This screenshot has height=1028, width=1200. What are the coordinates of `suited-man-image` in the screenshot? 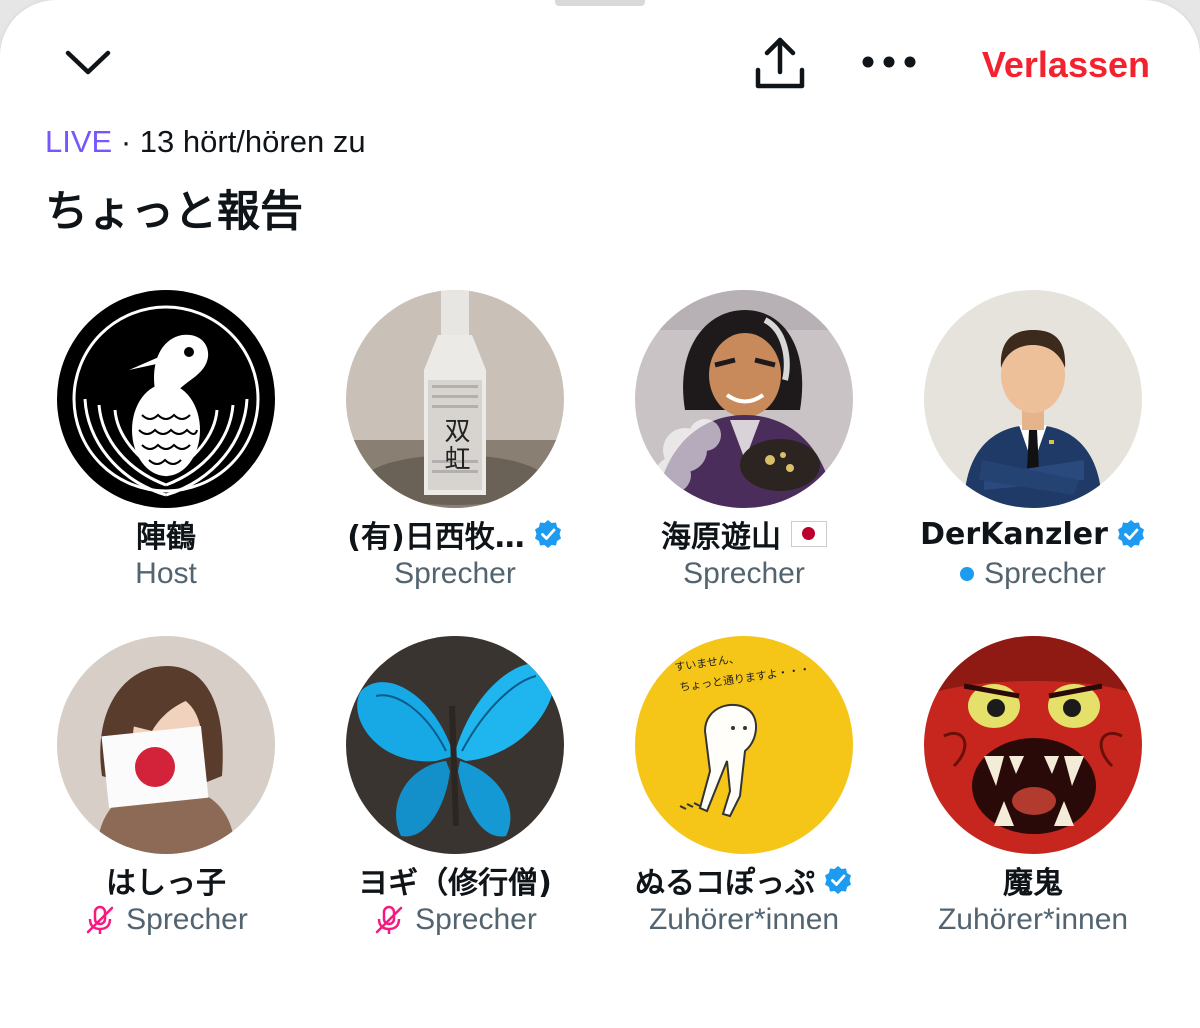 It's located at (1033, 399).